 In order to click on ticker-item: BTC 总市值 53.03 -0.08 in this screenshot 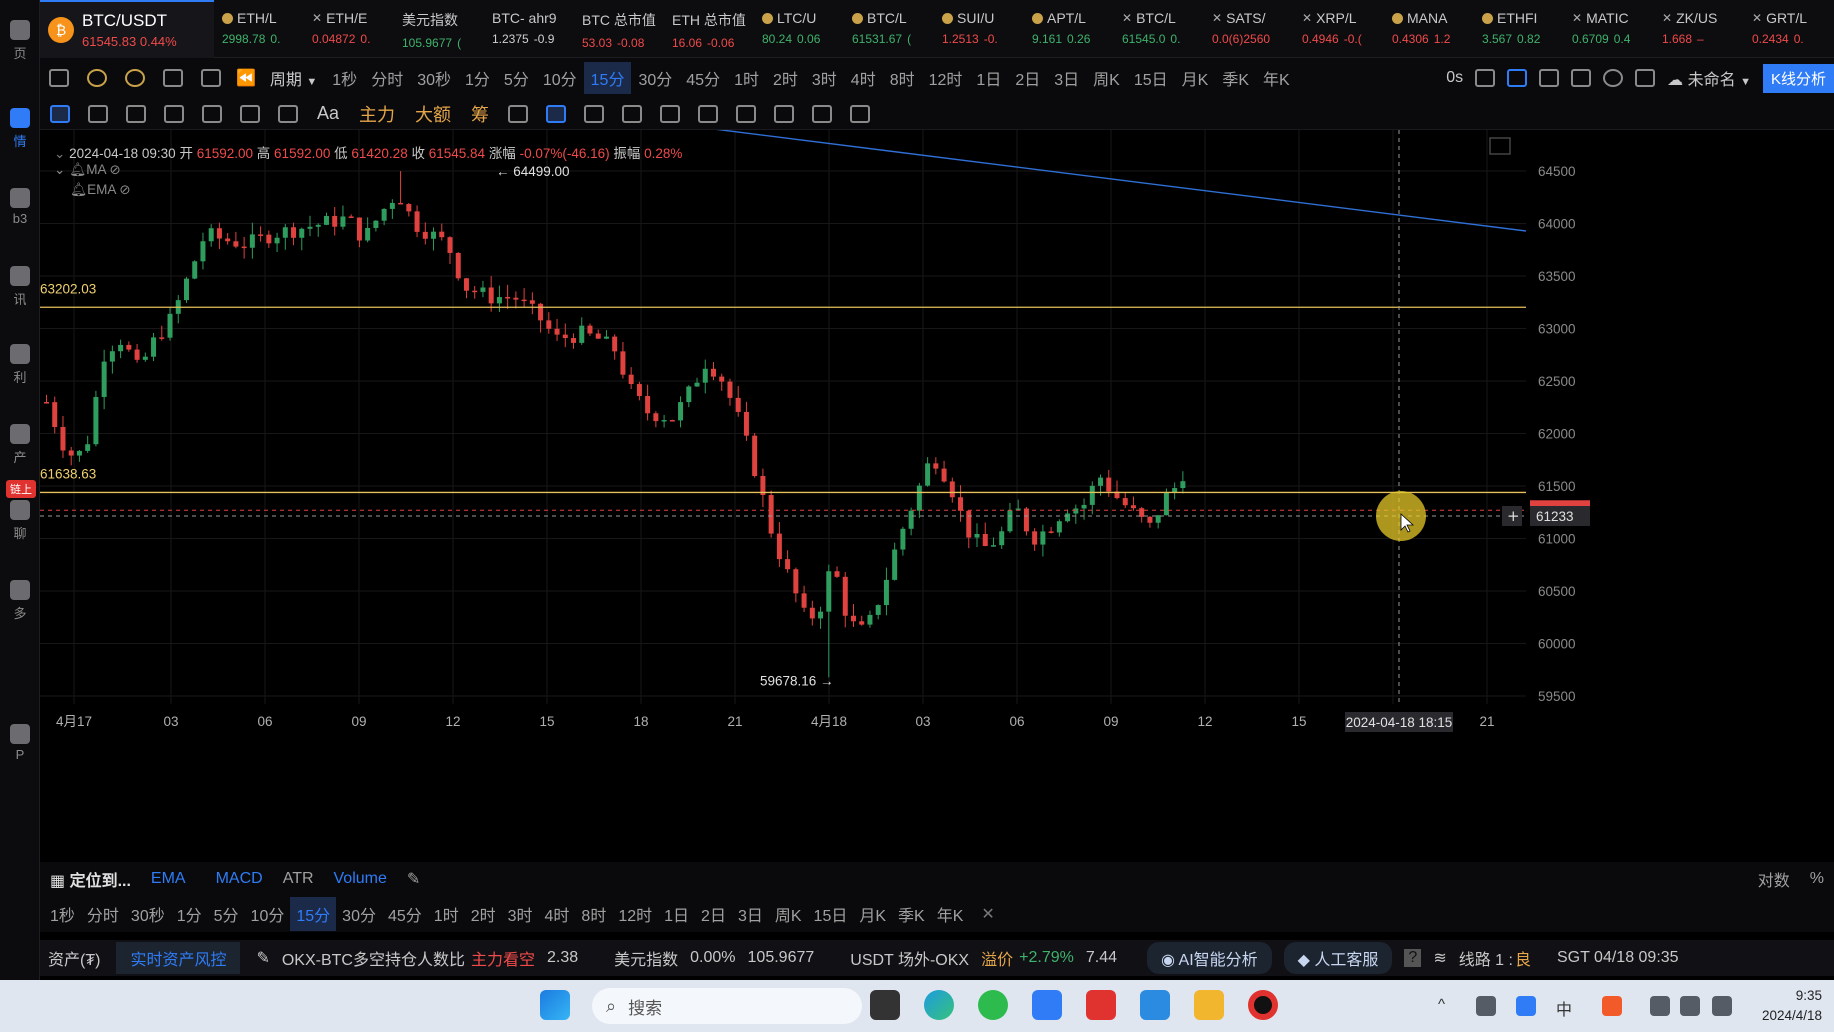, I will do `click(619, 29)`.